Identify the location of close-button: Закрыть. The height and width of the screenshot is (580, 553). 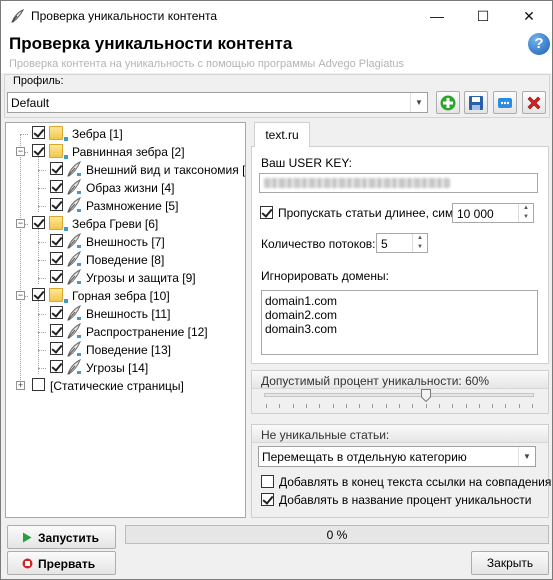
(510, 563).